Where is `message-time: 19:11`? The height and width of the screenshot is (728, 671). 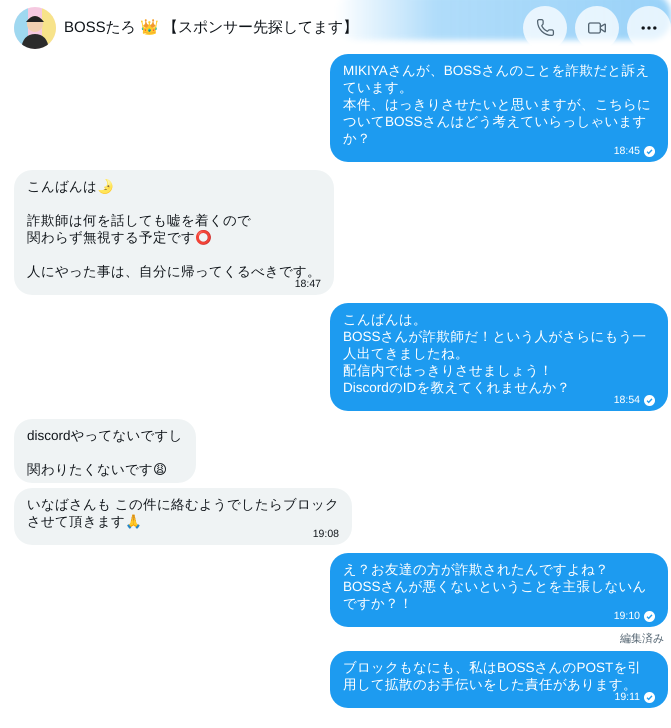 message-time: 19:11 is located at coordinates (627, 697).